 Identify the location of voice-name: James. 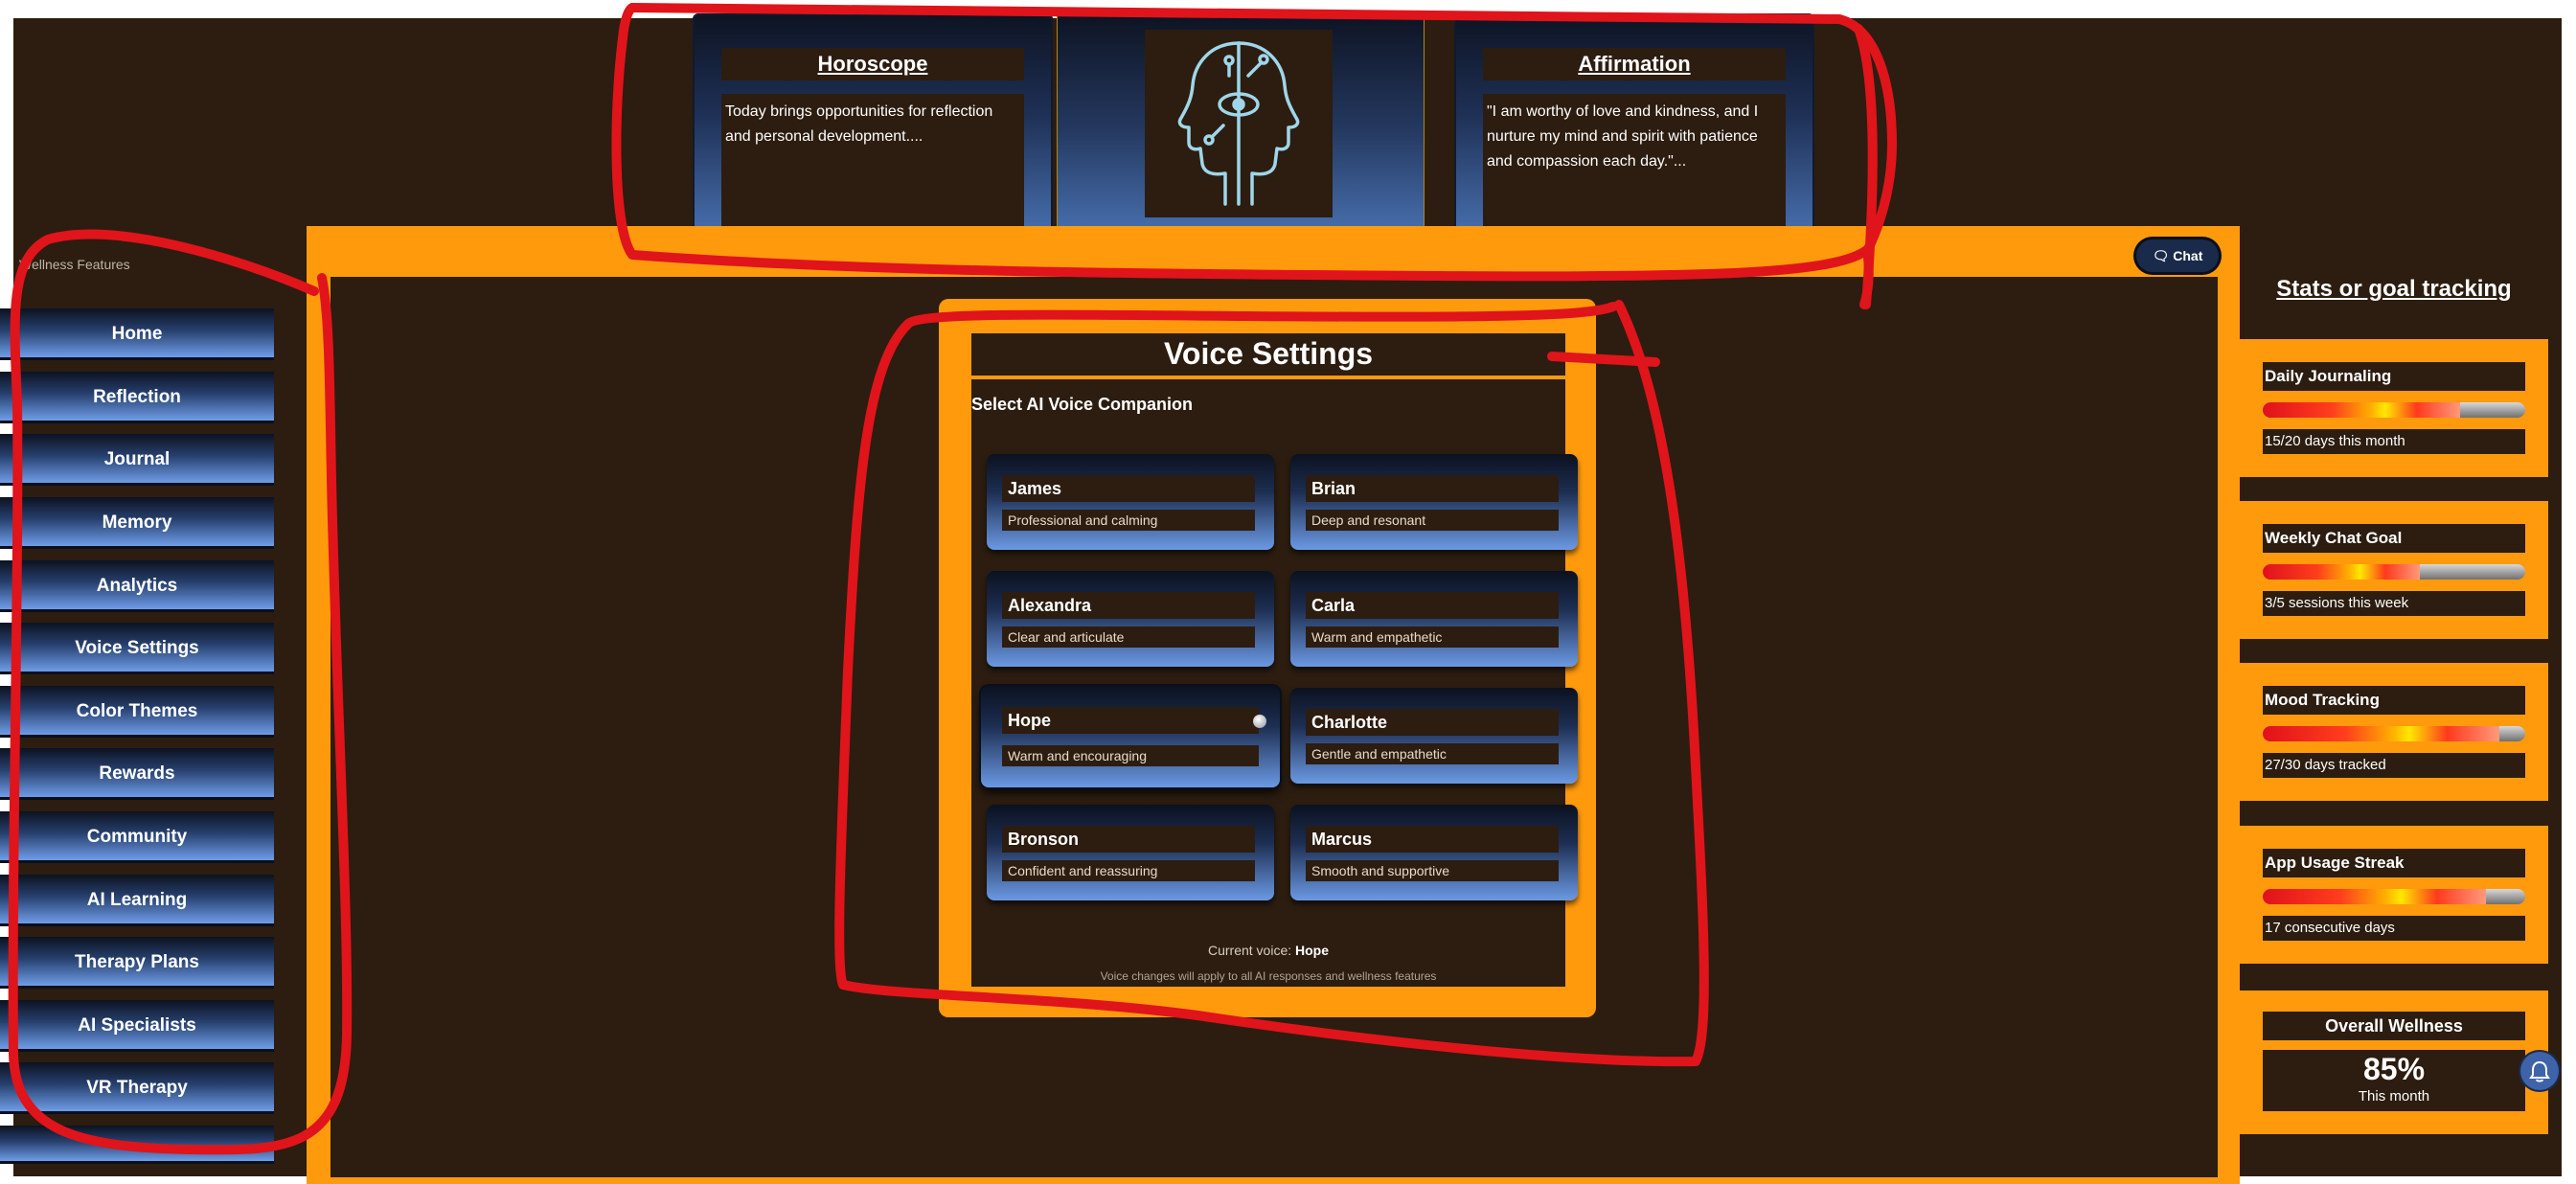
(1128, 488).